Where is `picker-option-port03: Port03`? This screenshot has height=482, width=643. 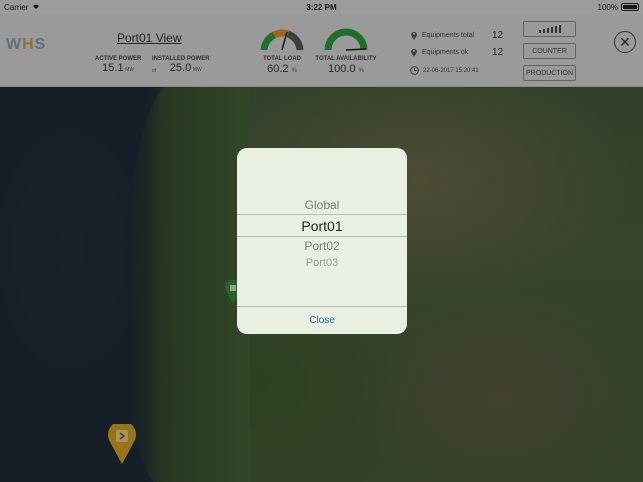
picker-option-port03: Port03 is located at coordinates (322, 263).